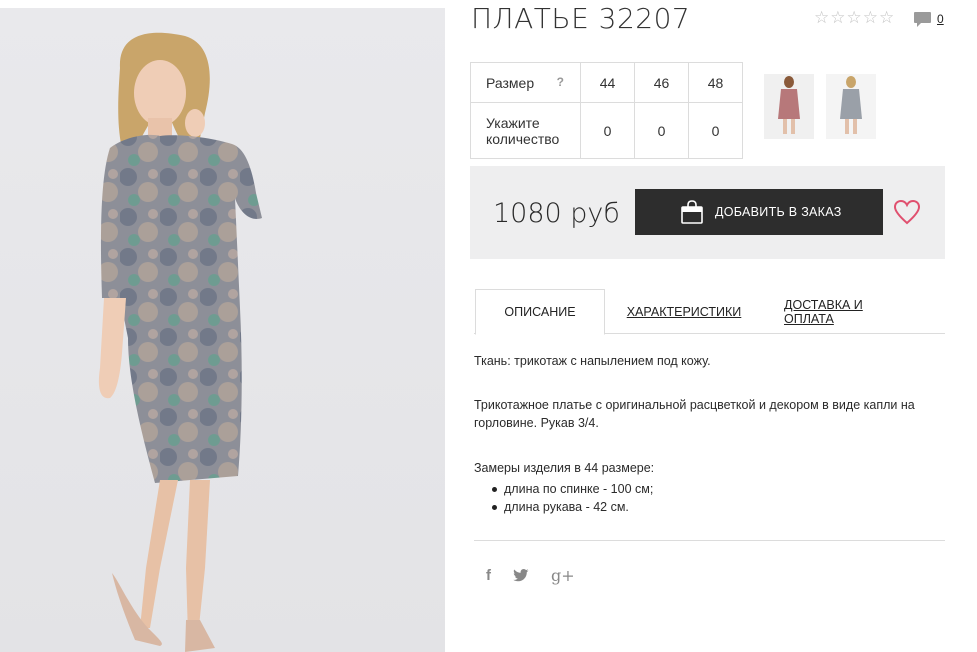 The height and width of the screenshot is (652, 977). I want to click on size-label-cell: Размер ?, so click(525, 82).